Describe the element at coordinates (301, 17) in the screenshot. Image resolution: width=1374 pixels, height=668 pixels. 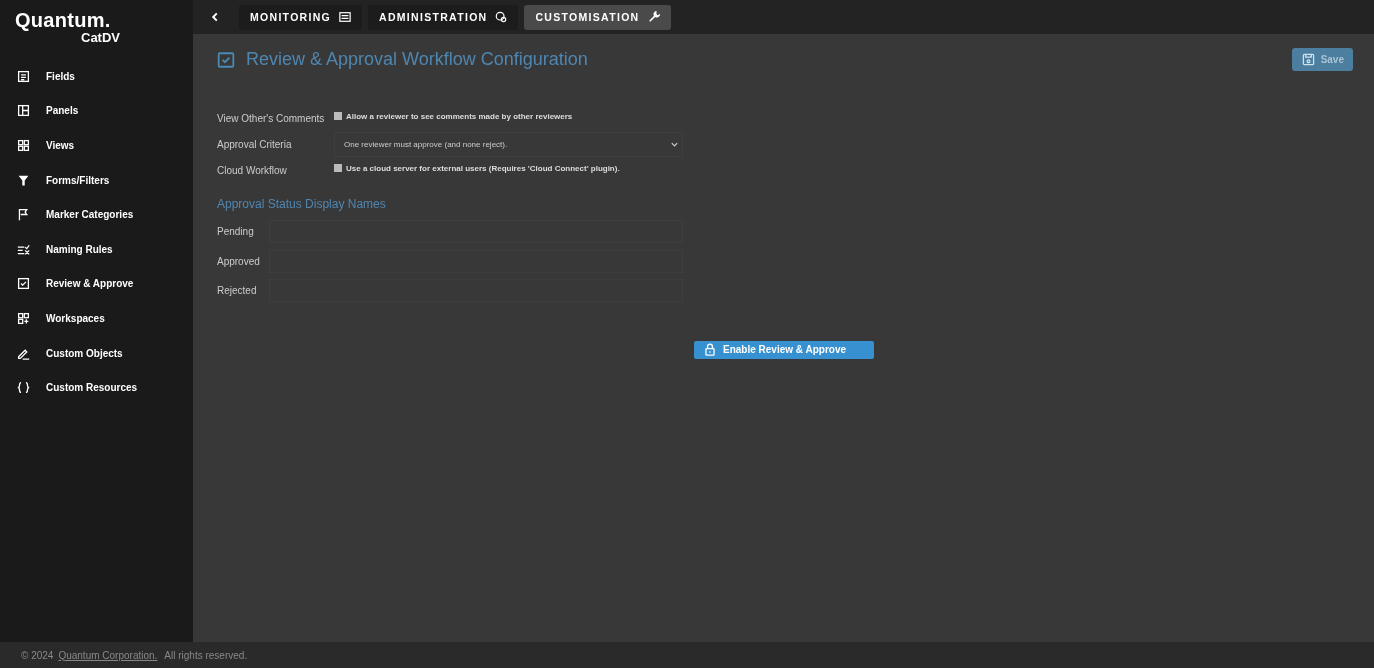
I see `nav-tab: MONITORING` at that location.